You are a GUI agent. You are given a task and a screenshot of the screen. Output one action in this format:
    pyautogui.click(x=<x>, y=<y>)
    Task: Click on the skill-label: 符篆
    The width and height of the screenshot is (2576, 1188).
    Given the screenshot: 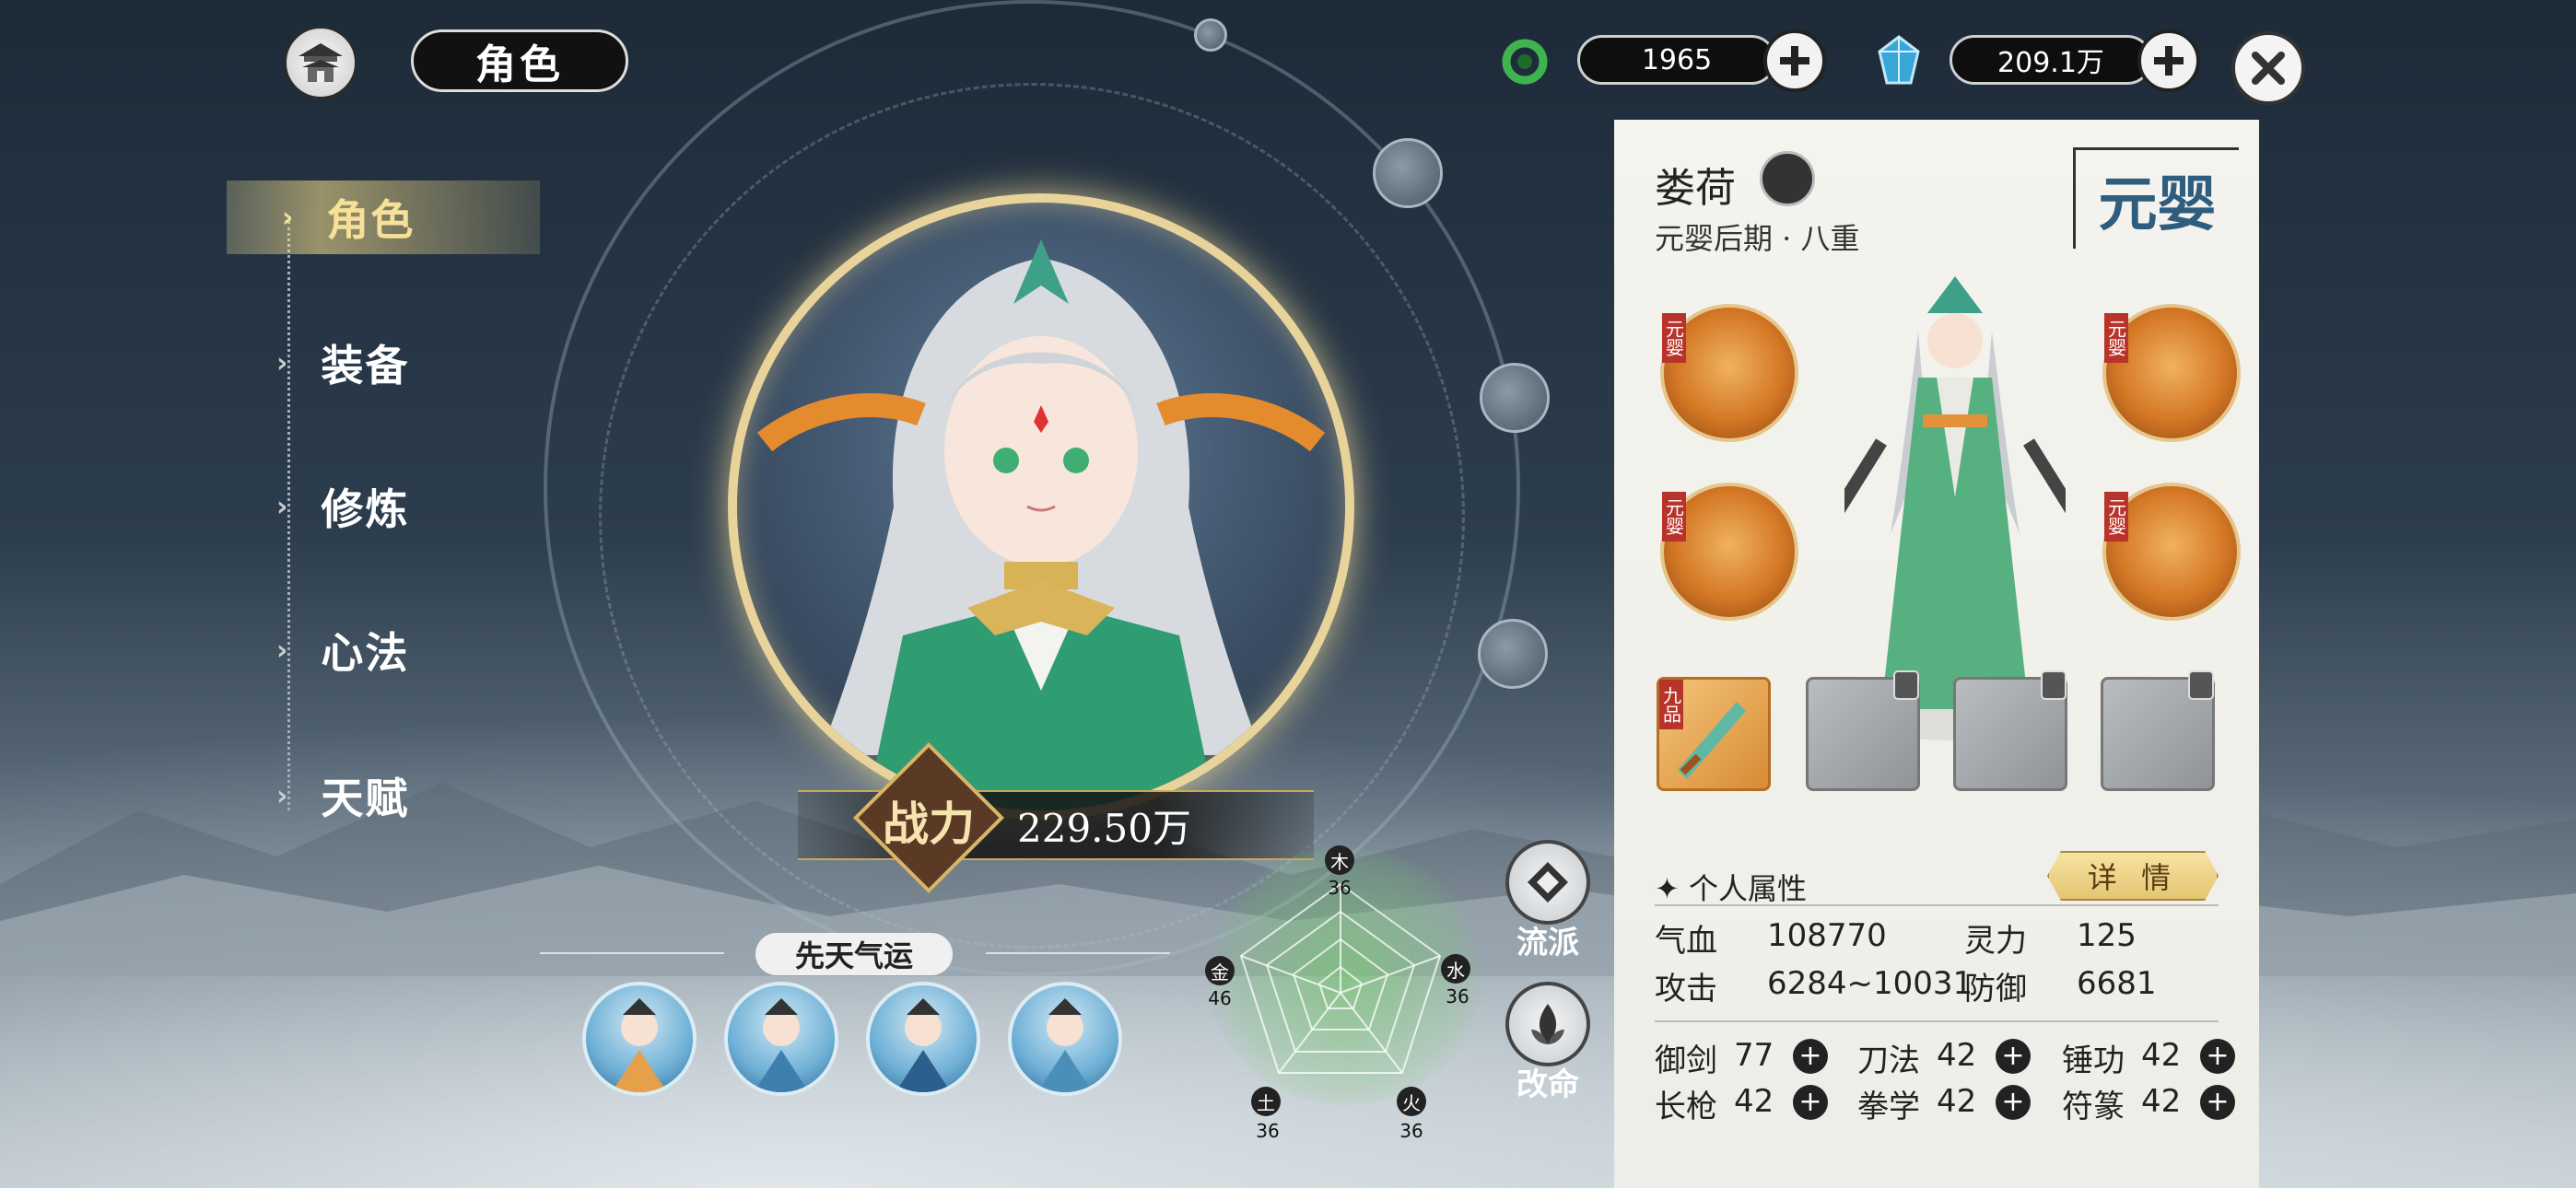 What is the action you would take?
    pyautogui.click(x=2093, y=1107)
    